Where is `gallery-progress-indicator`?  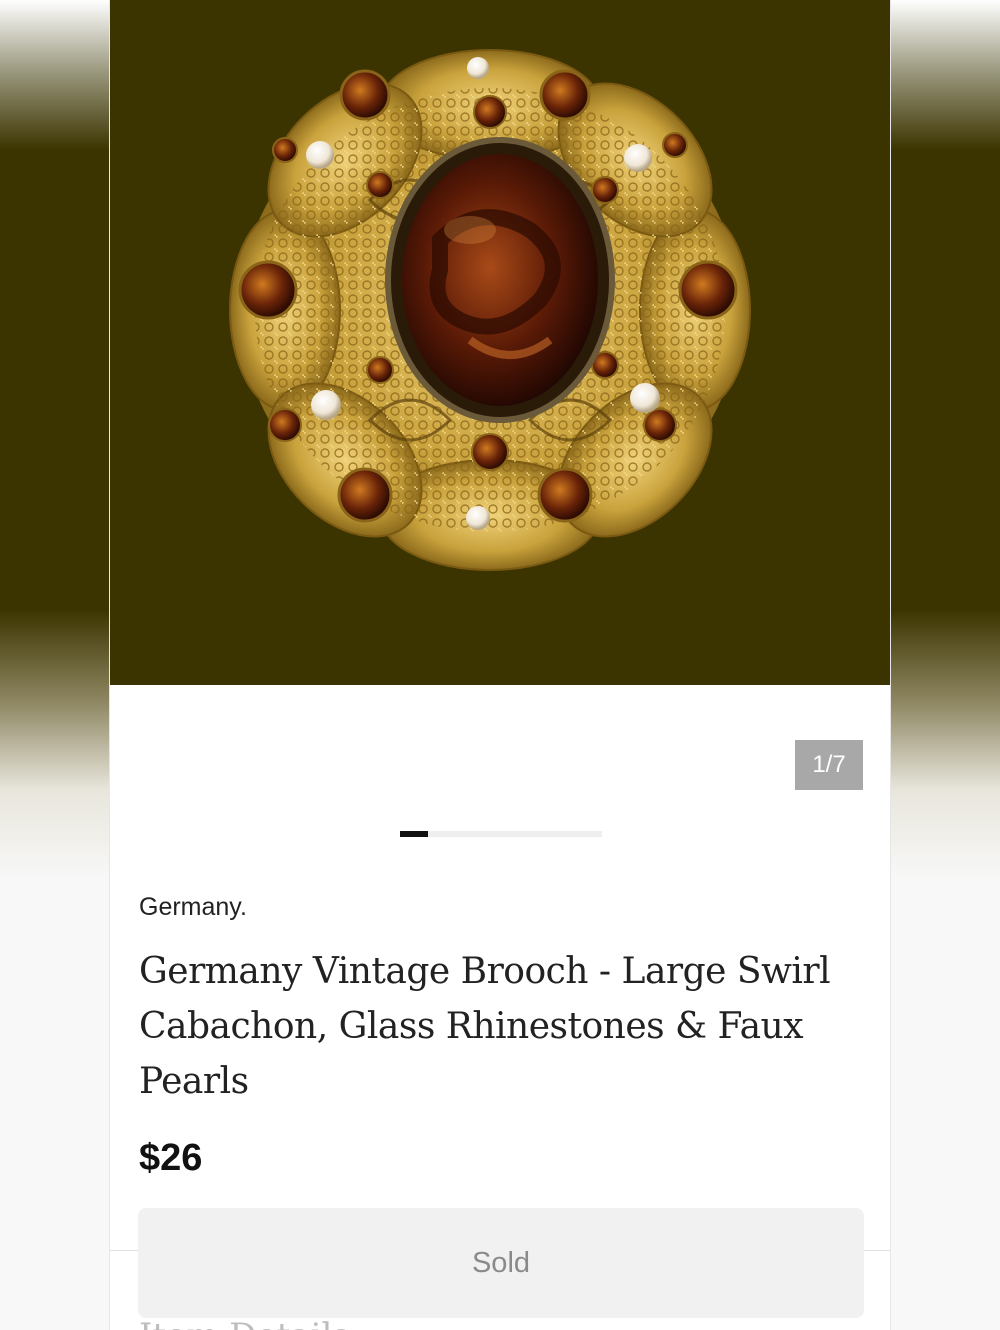 gallery-progress-indicator is located at coordinates (414, 834).